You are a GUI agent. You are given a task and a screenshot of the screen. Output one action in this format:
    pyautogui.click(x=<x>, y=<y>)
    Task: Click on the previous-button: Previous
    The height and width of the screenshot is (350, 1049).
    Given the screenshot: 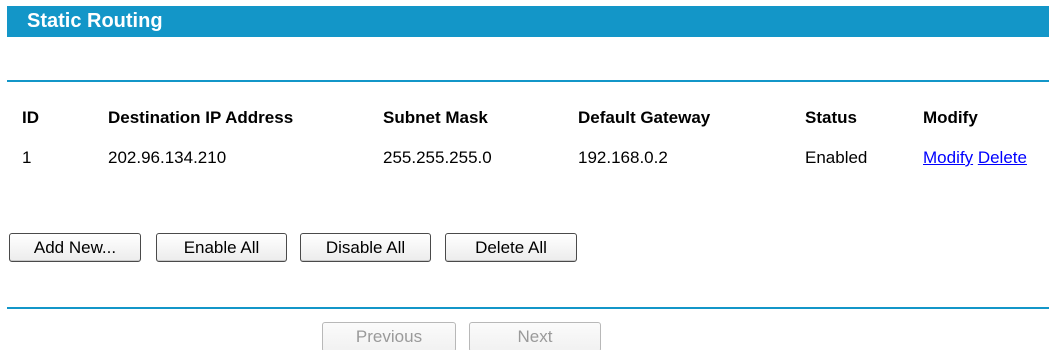 What is the action you would take?
    pyautogui.click(x=389, y=336)
    